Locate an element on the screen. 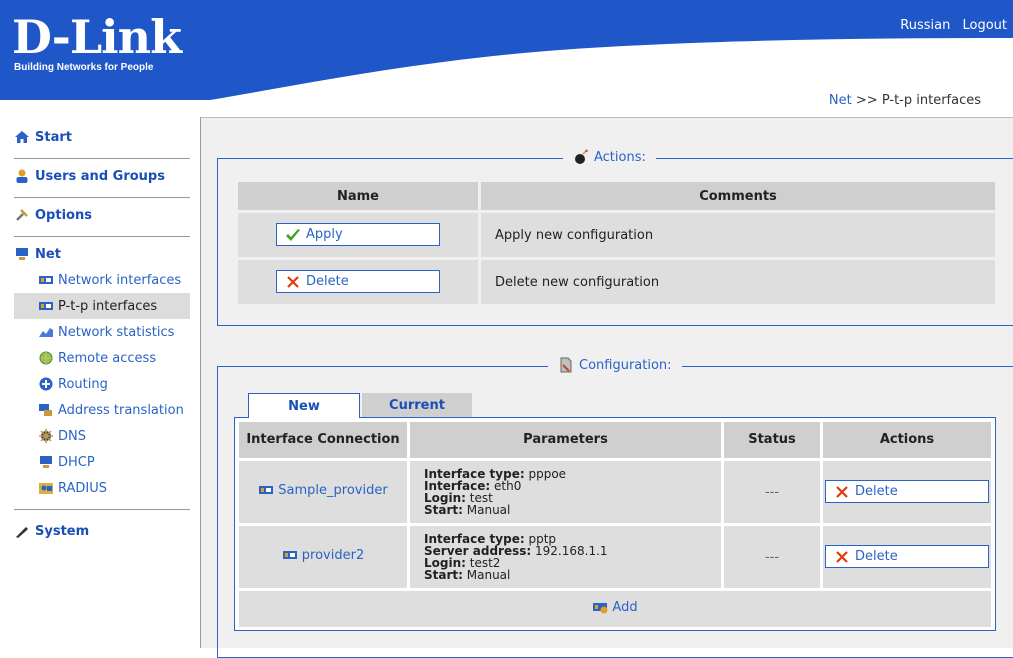 The width and height of the screenshot is (1013, 658). routing-icon is located at coordinates (46, 384).